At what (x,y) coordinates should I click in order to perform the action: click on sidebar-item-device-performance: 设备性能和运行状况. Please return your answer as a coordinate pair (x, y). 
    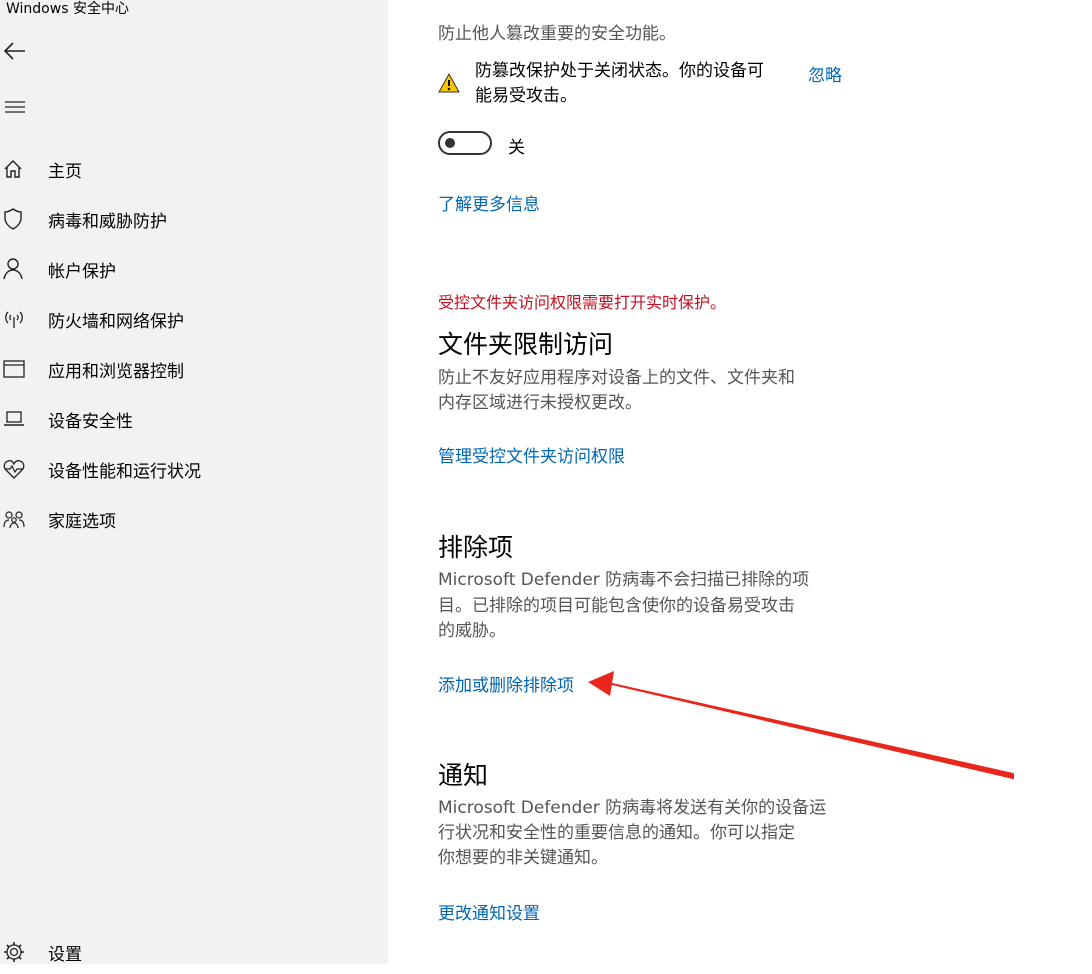
    Looking at the image, I should click on (194, 469).